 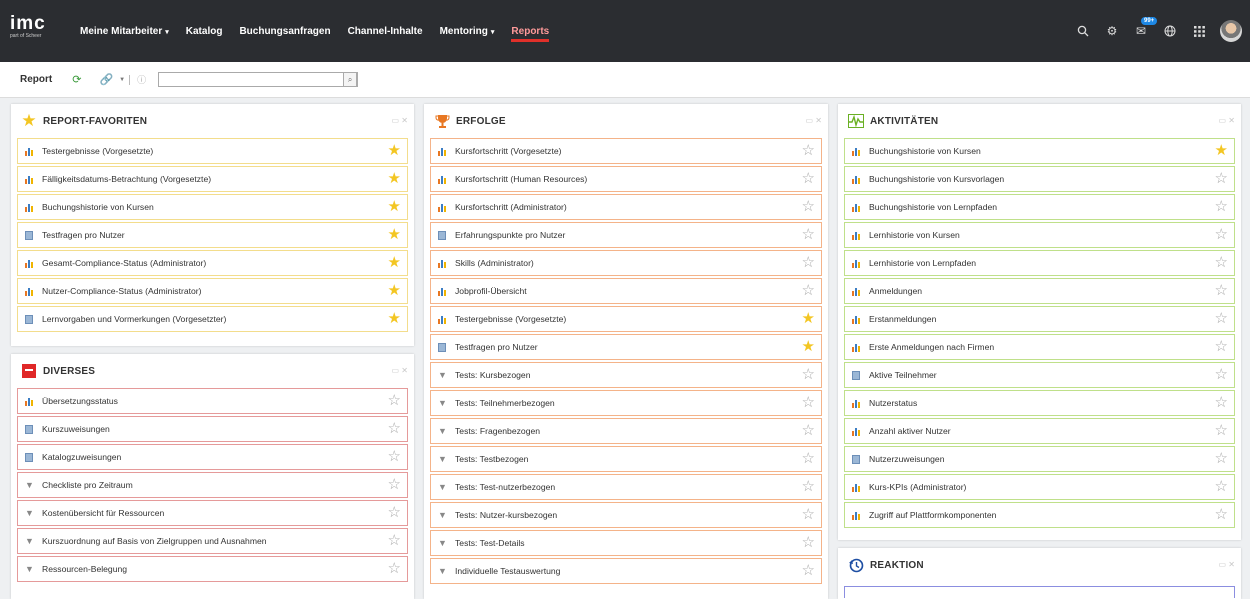 What do you see at coordinates (1039, 179) in the screenshot?
I see `report-row: Buchungshistorie von Kursvorlagen ☆` at bounding box center [1039, 179].